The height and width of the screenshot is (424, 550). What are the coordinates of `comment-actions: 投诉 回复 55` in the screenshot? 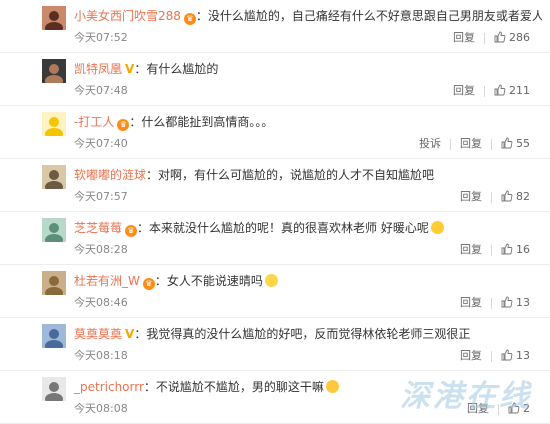 It's located at (474, 144).